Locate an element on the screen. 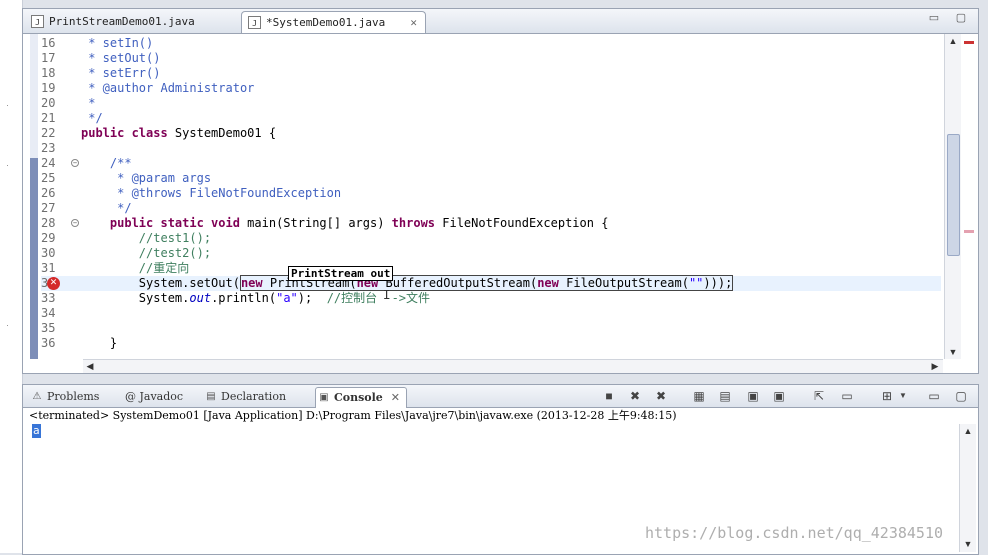 Image resolution: width=988 pixels, height=555 pixels. pin-console-icon: ⇱ is located at coordinates (819, 396).